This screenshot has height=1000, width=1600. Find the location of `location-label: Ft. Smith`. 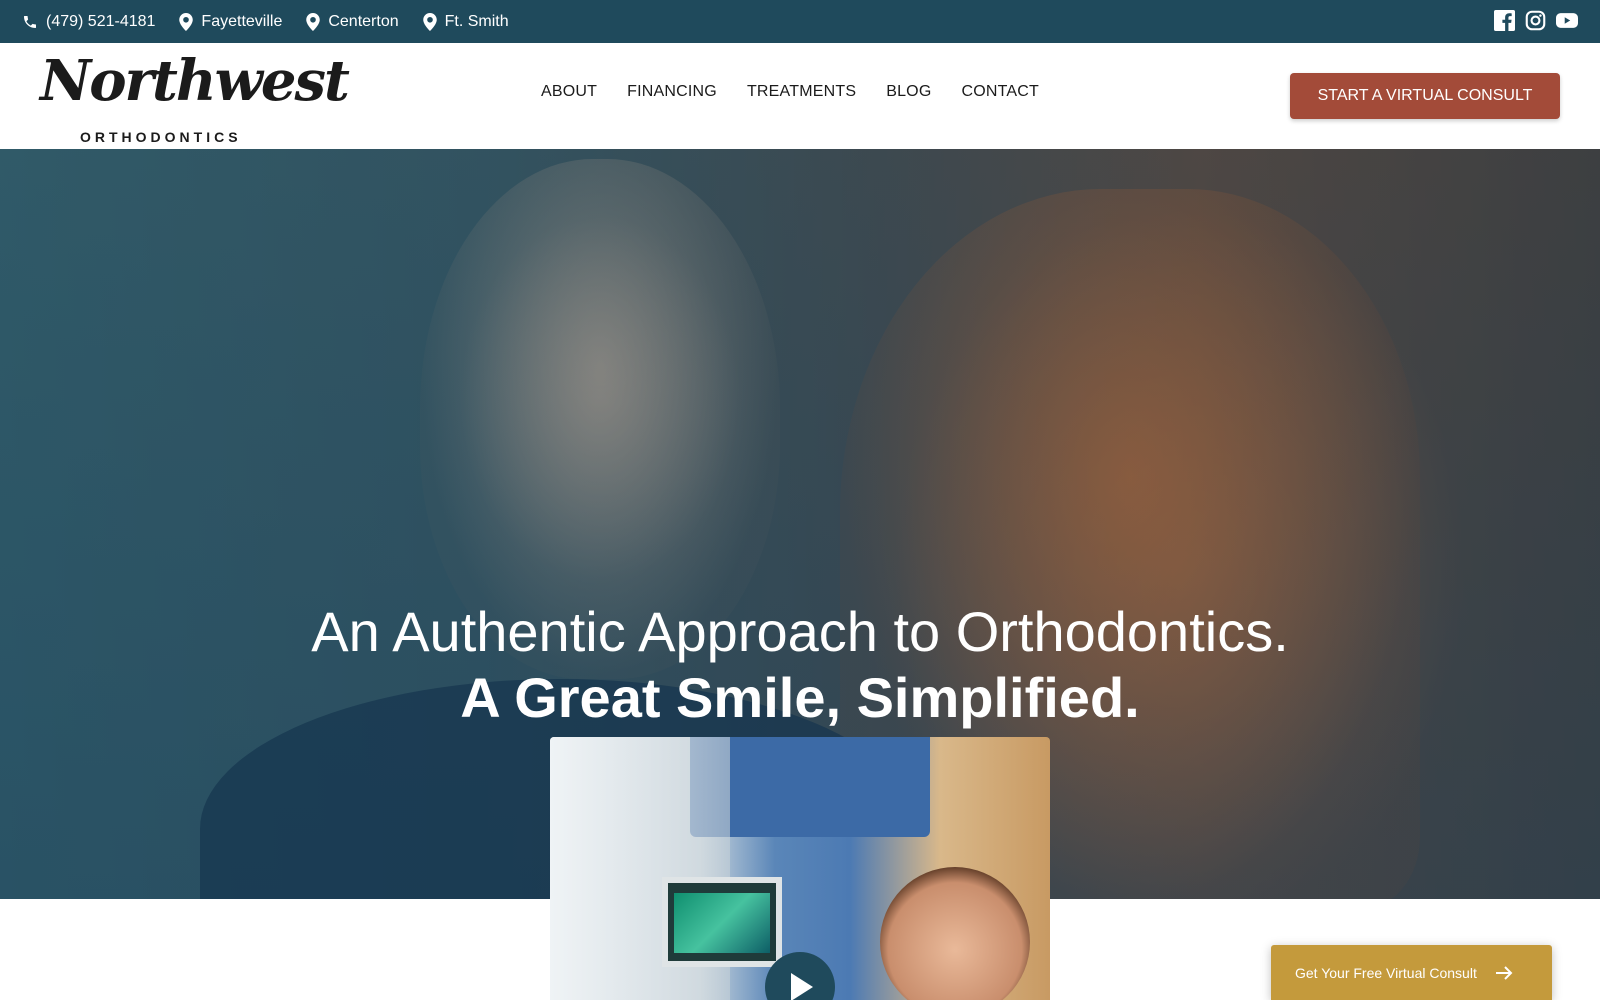

location-label: Ft. Smith is located at coordinates (476, 21).